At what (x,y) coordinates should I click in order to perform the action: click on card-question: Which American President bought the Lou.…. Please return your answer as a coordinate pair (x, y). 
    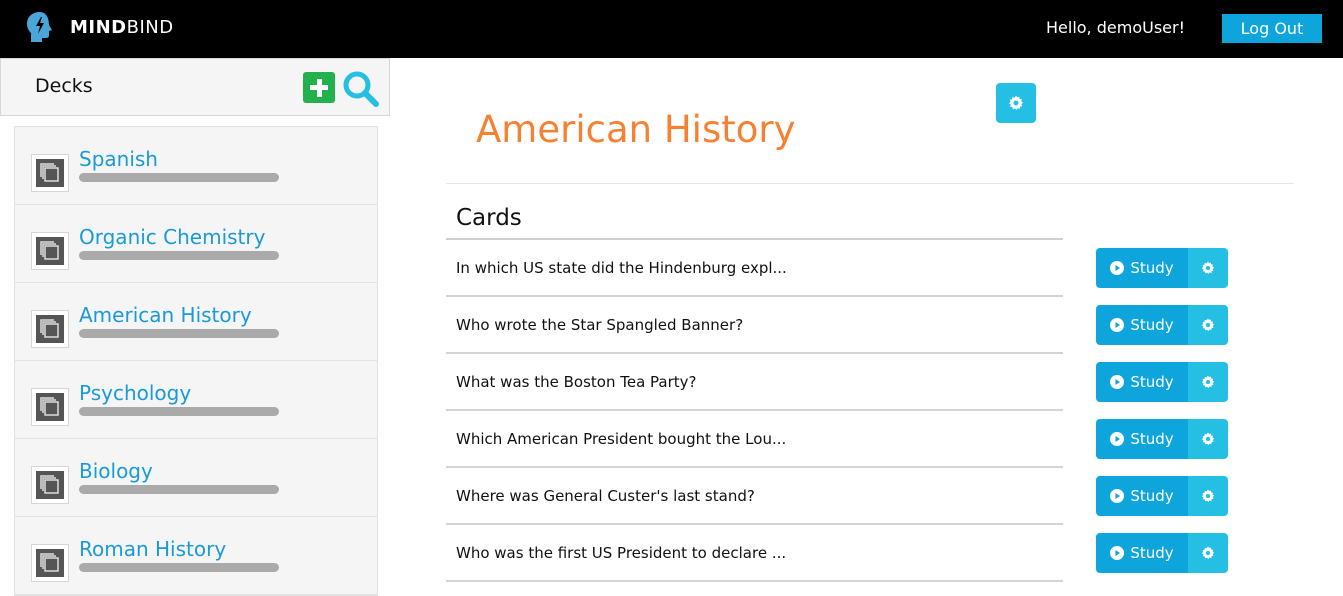
    Looking at the image, I should click on (621, 439).